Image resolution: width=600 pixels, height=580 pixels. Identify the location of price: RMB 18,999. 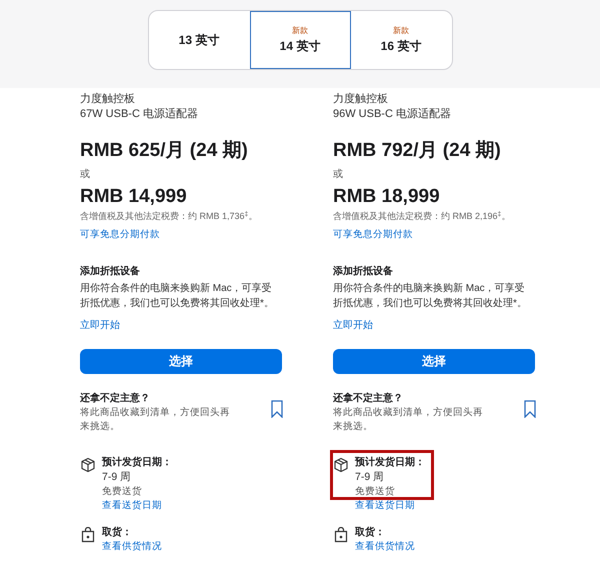
(387, 197).